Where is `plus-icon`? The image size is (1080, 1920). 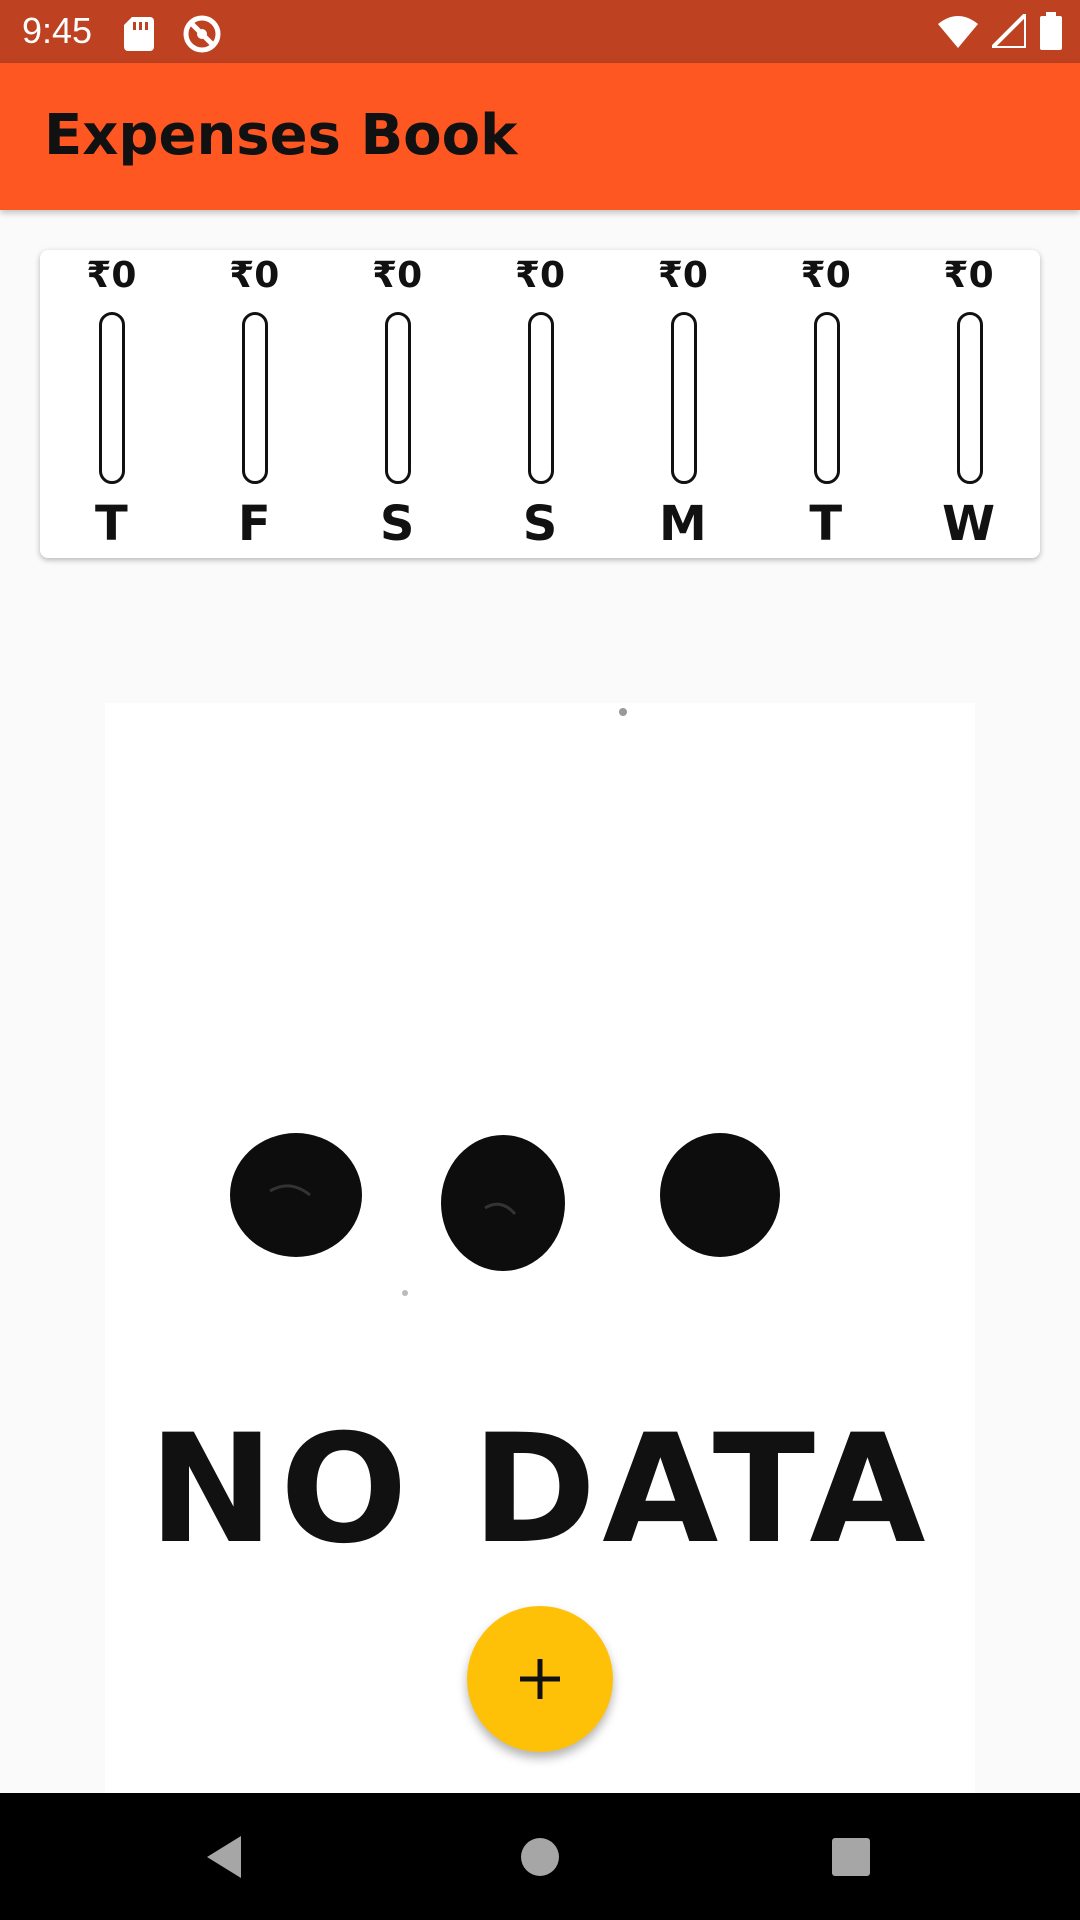
plus-icon is located at coordinates (540, 1679).